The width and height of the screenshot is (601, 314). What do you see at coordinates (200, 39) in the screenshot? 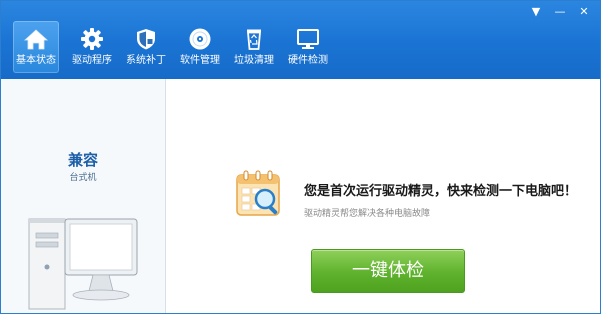
I see `disc-icon` at bounding box center [200, 39].